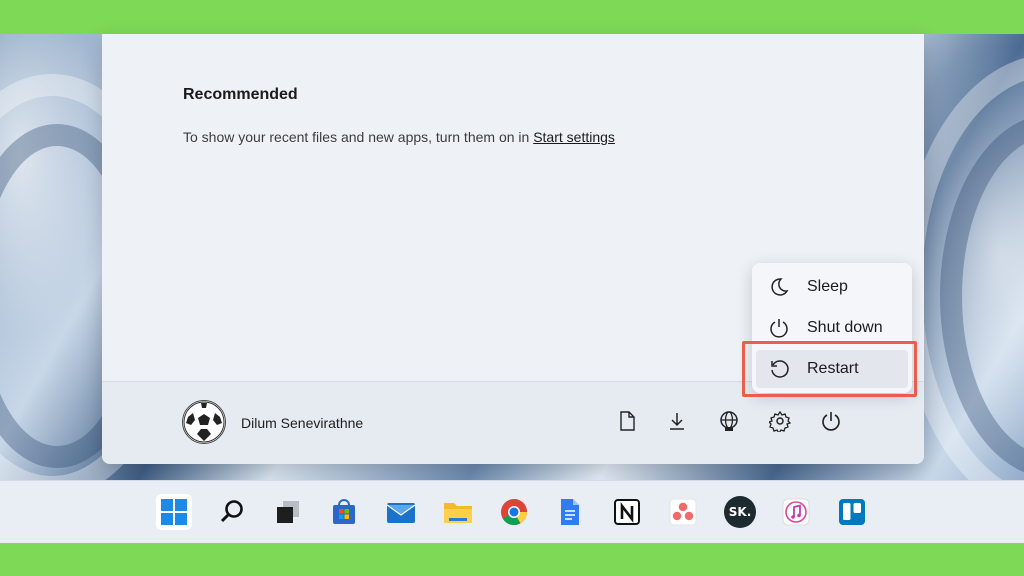 This screenshot has width=1024, height=576. What do you see at coordinates (729, 421) in the screenshot?
I see `network-globe-icon` at bounding box center [729, 421].